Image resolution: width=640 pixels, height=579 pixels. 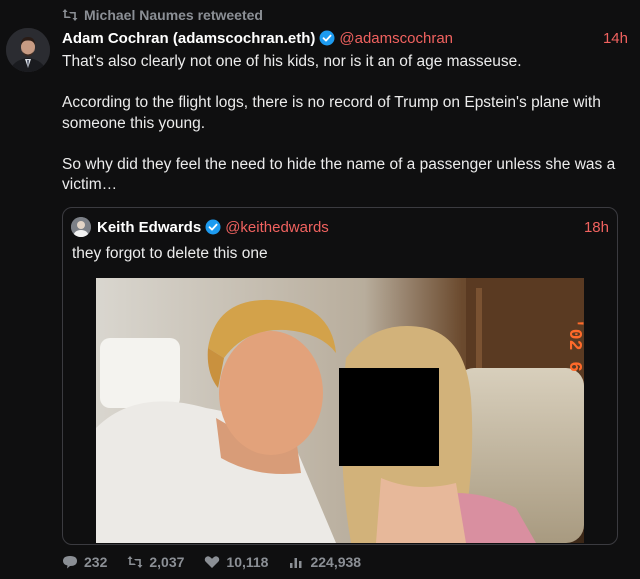 I want to click on retweet-text: Michael Naumes retweeted, so click(x=173, y=15).